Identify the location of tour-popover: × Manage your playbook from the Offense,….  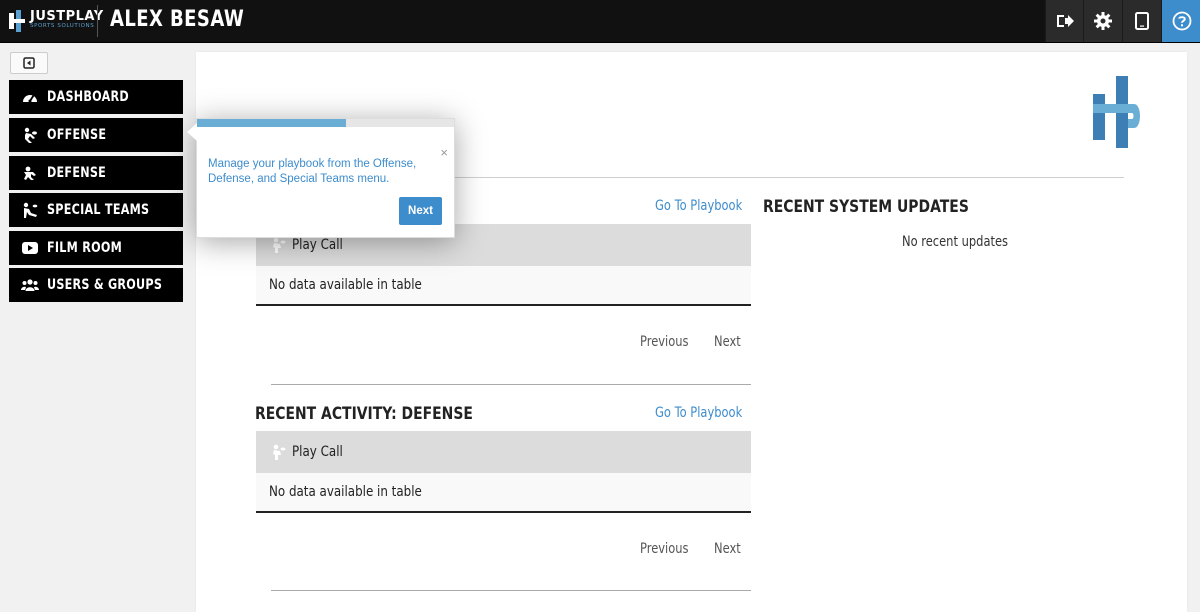
(321, 178).